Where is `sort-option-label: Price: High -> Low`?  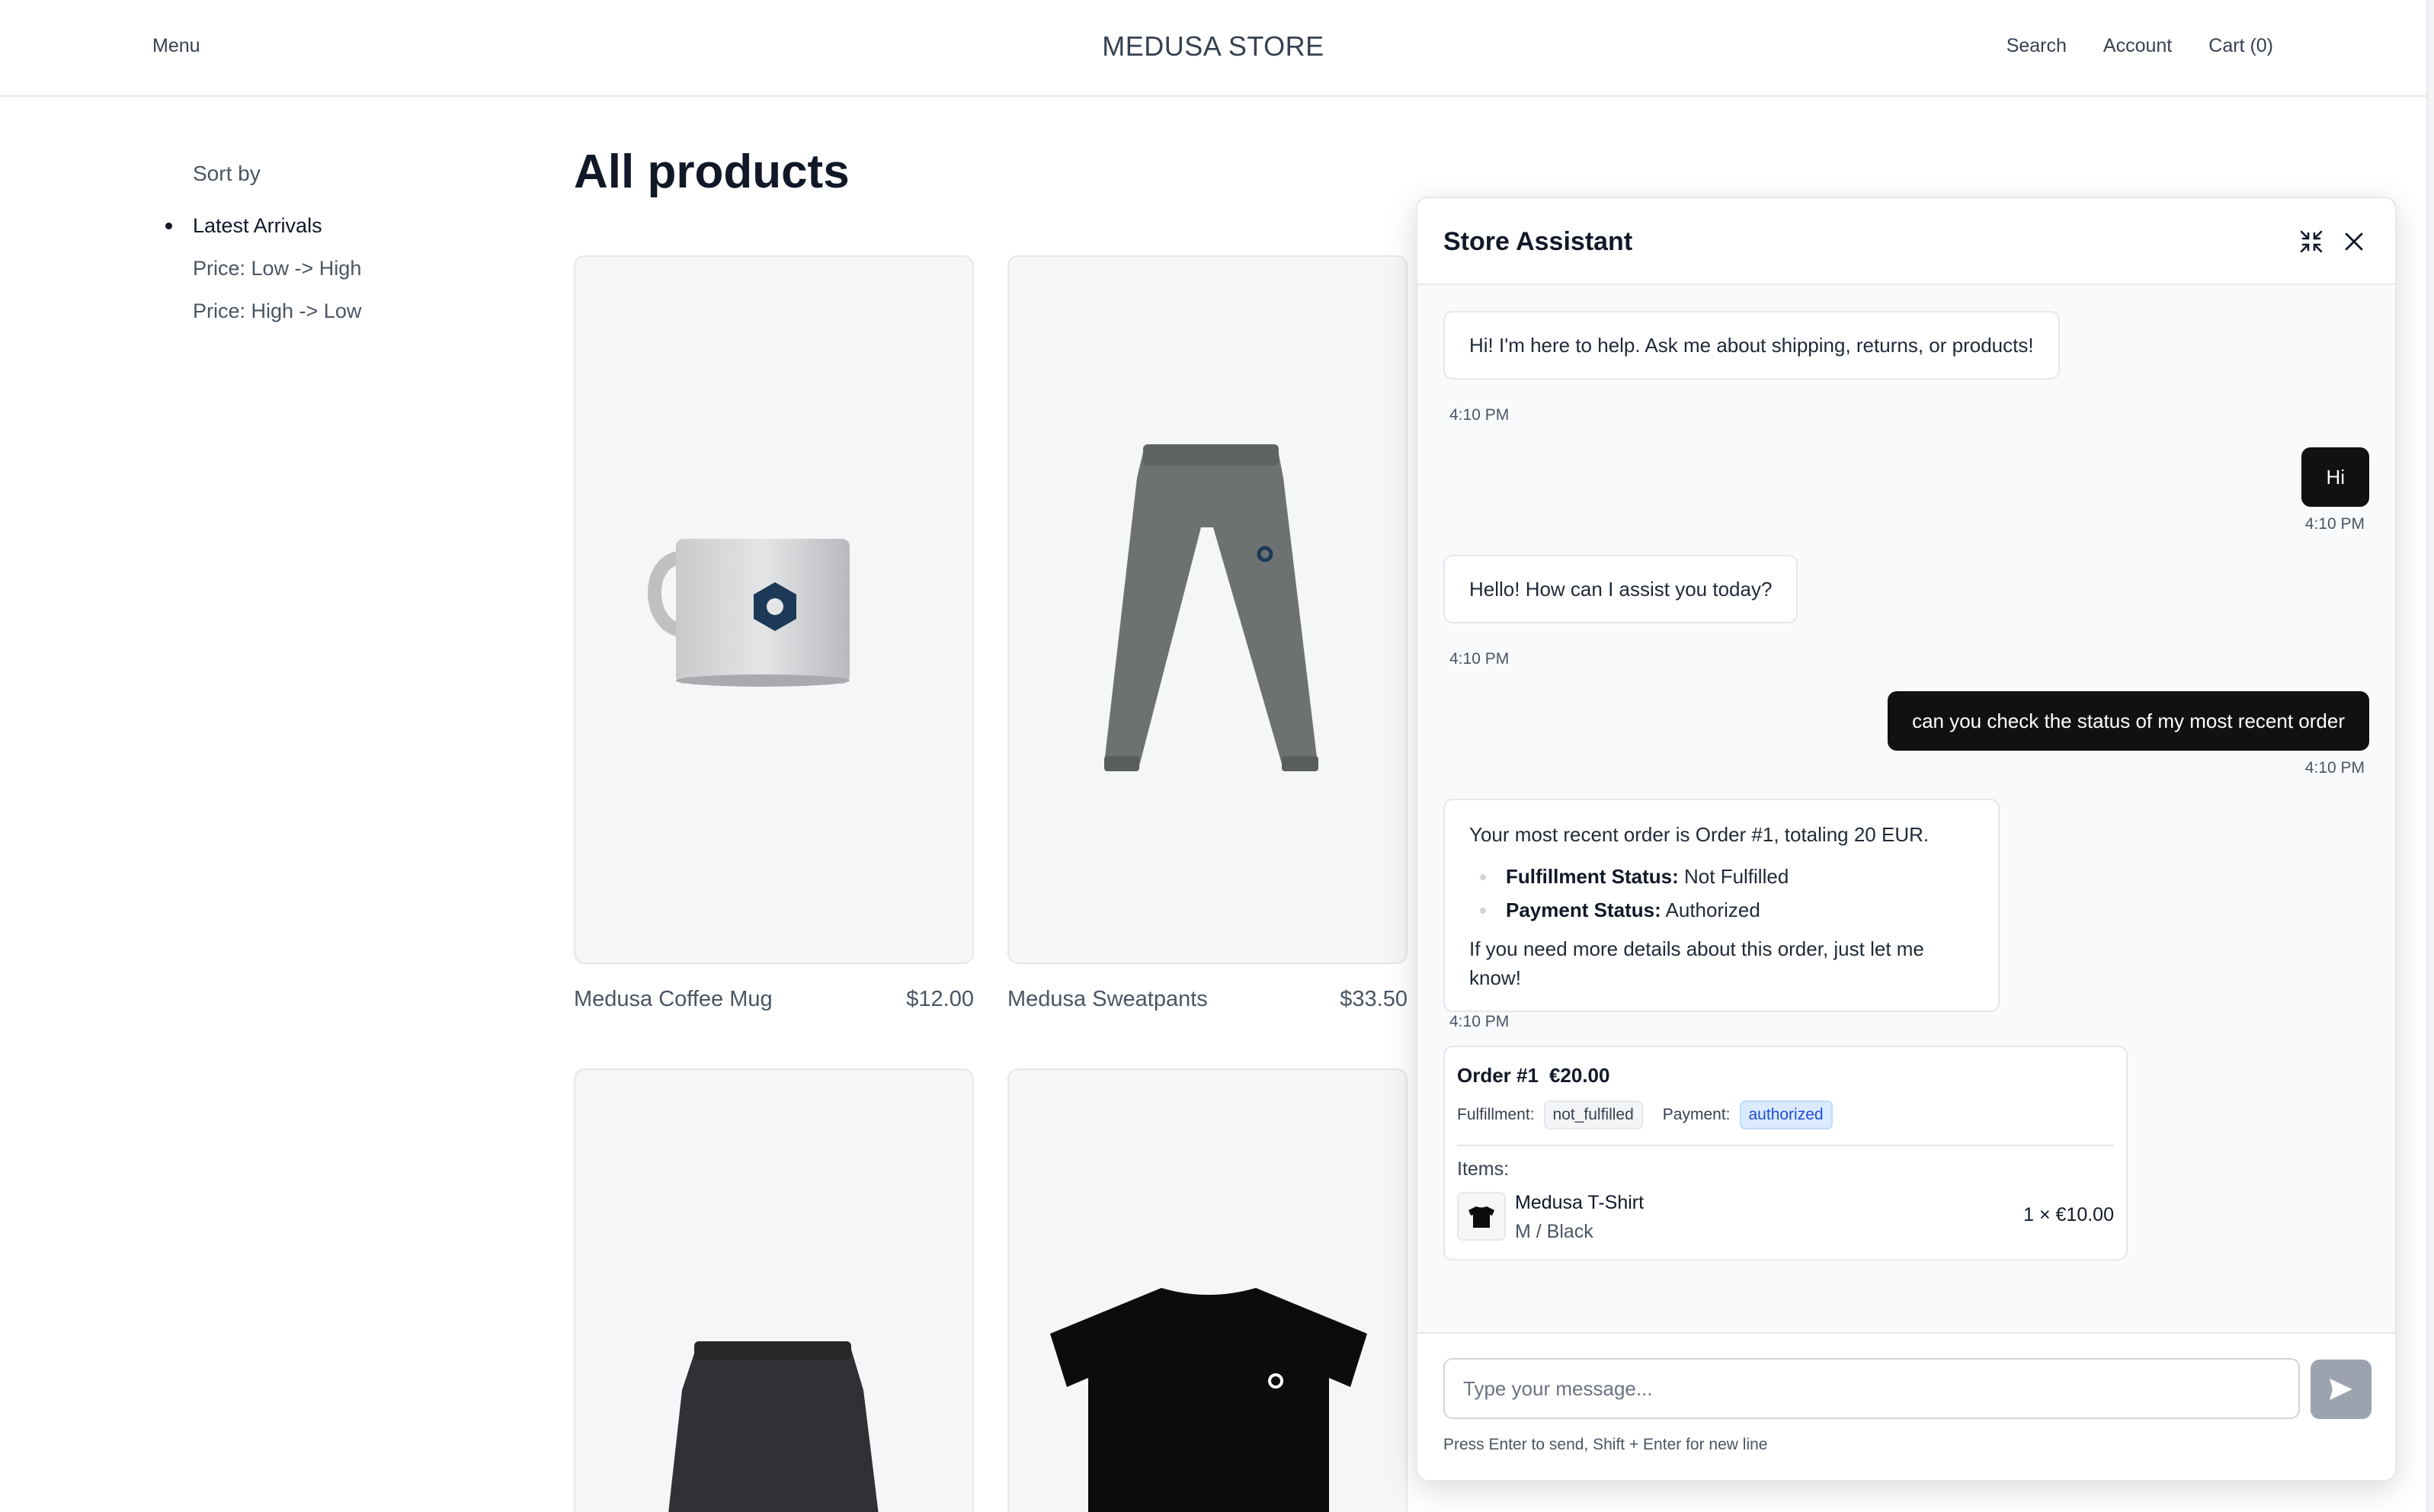 sort-option-label: Price: High -> Low is located at coordinates (277, 311).